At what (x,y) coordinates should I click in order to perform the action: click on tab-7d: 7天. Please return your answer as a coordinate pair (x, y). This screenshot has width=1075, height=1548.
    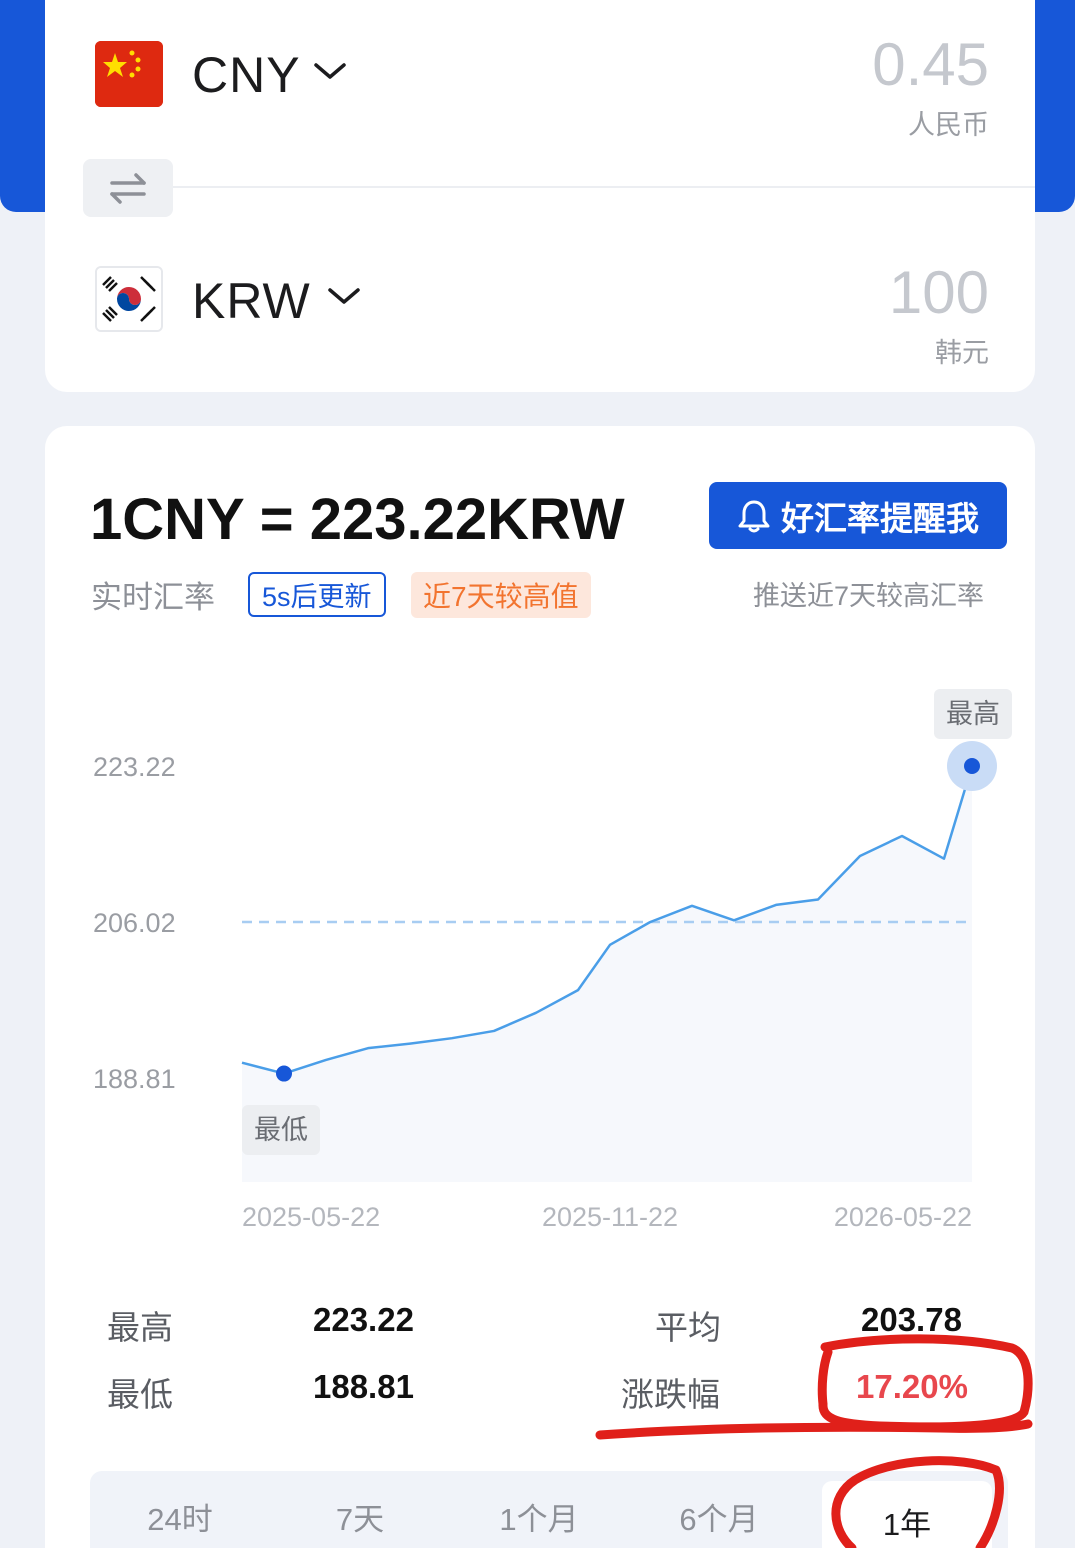
    Looking at the image, I should click on (360, 1509).